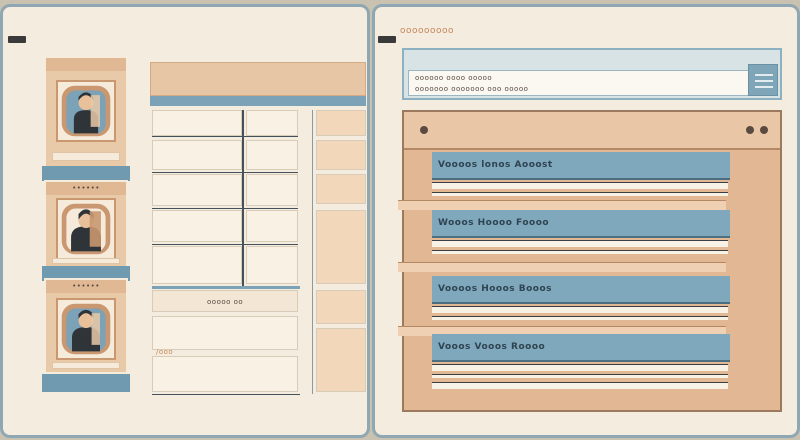  What do you see at coordinates (258, 79) in the screenshot?
I see `table-header` at bounding box center [258, 79].